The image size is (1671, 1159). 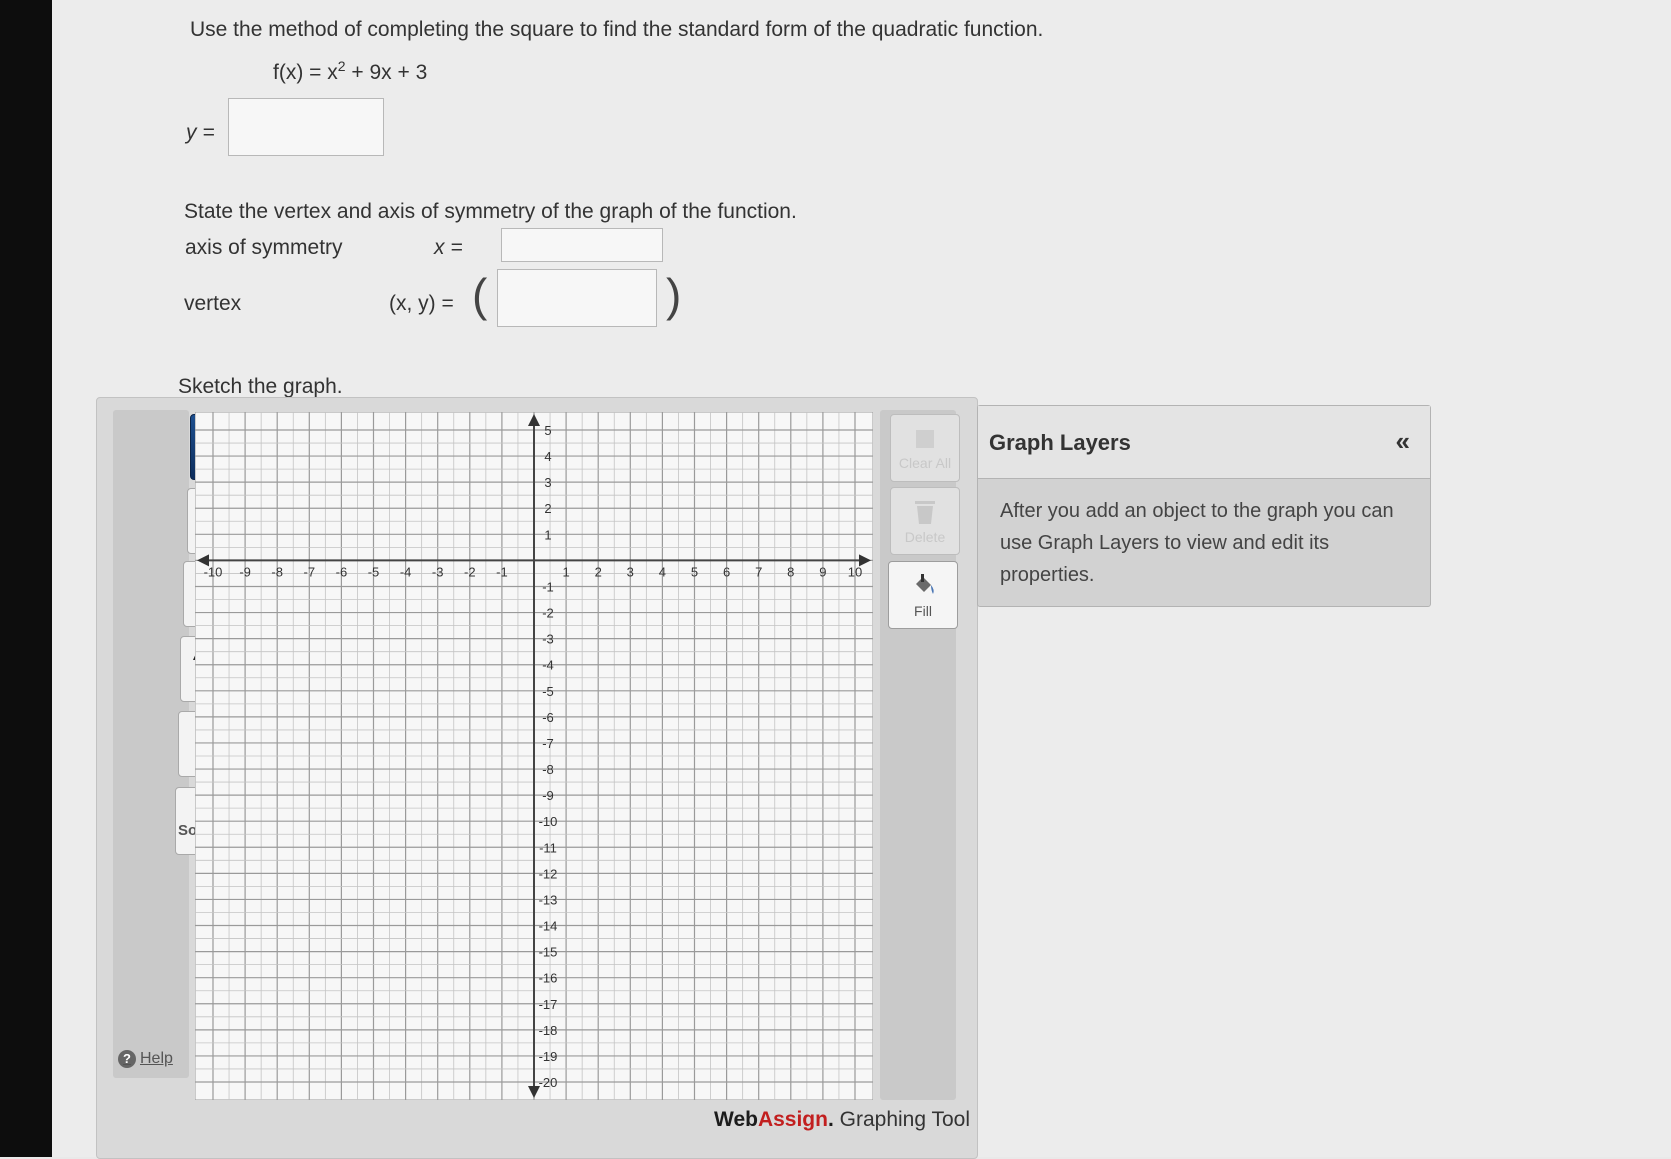 What do you see at coordinates (213, 303) in the screenshot?
I see `vertex-label: vertex` at bounding box center [213, 303].